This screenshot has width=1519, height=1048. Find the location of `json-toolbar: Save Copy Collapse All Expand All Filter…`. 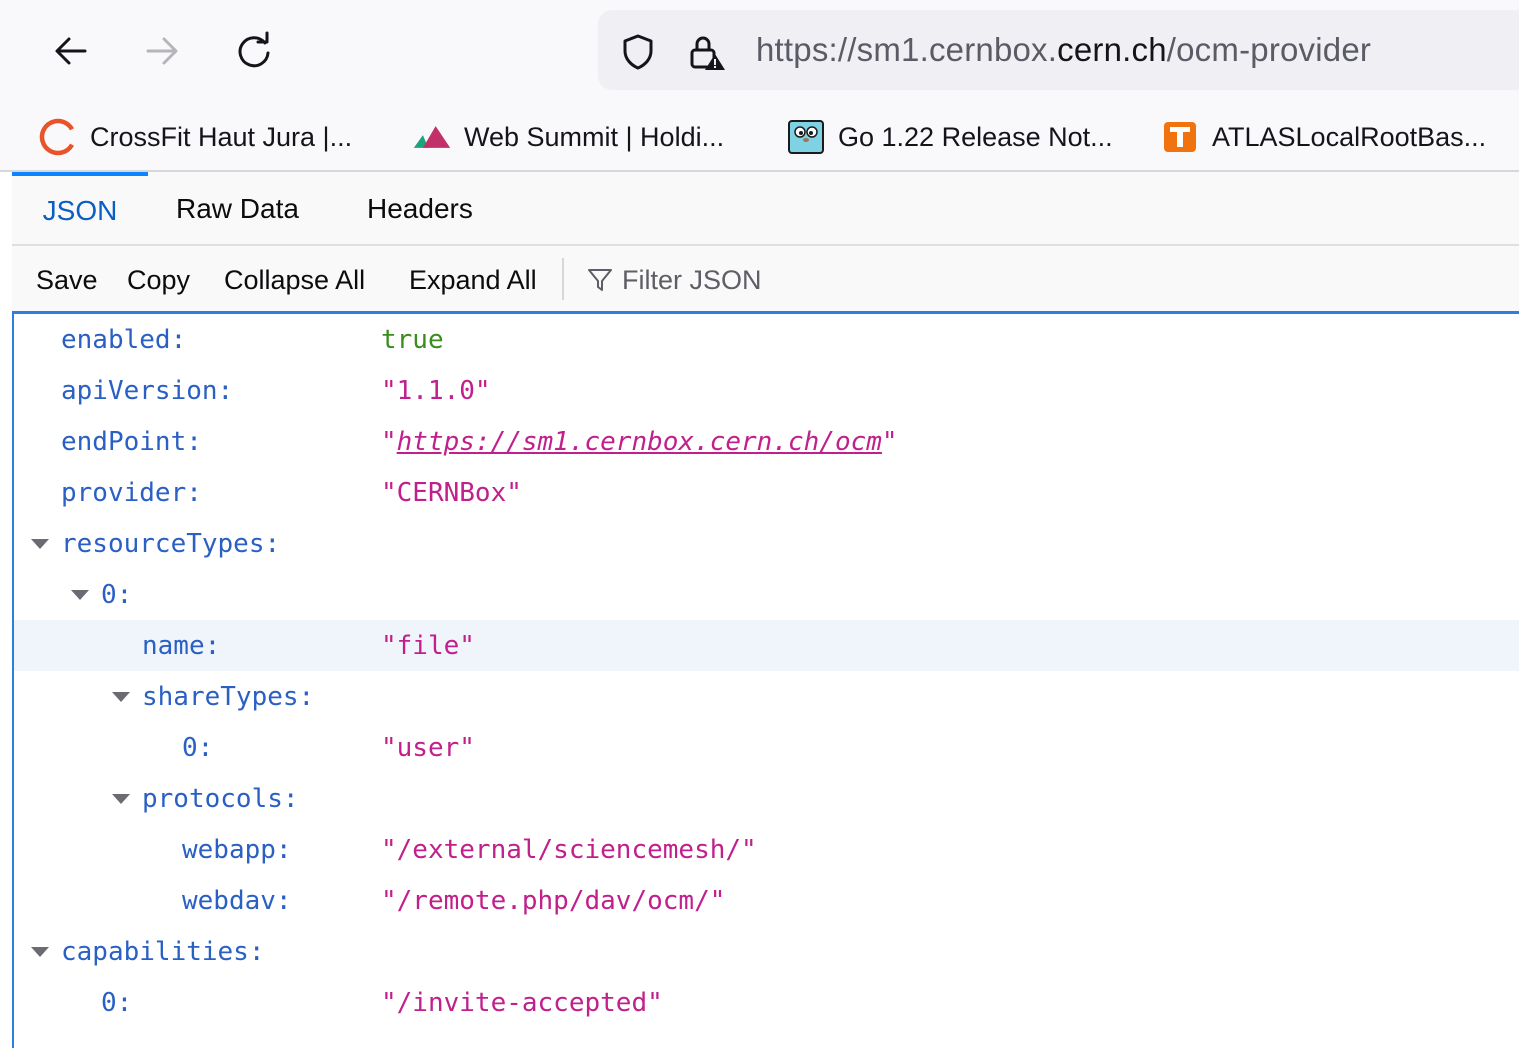

json-toolbar: Save Copy Collapse All Expand All Filter… is located at coordinates (765, 280).